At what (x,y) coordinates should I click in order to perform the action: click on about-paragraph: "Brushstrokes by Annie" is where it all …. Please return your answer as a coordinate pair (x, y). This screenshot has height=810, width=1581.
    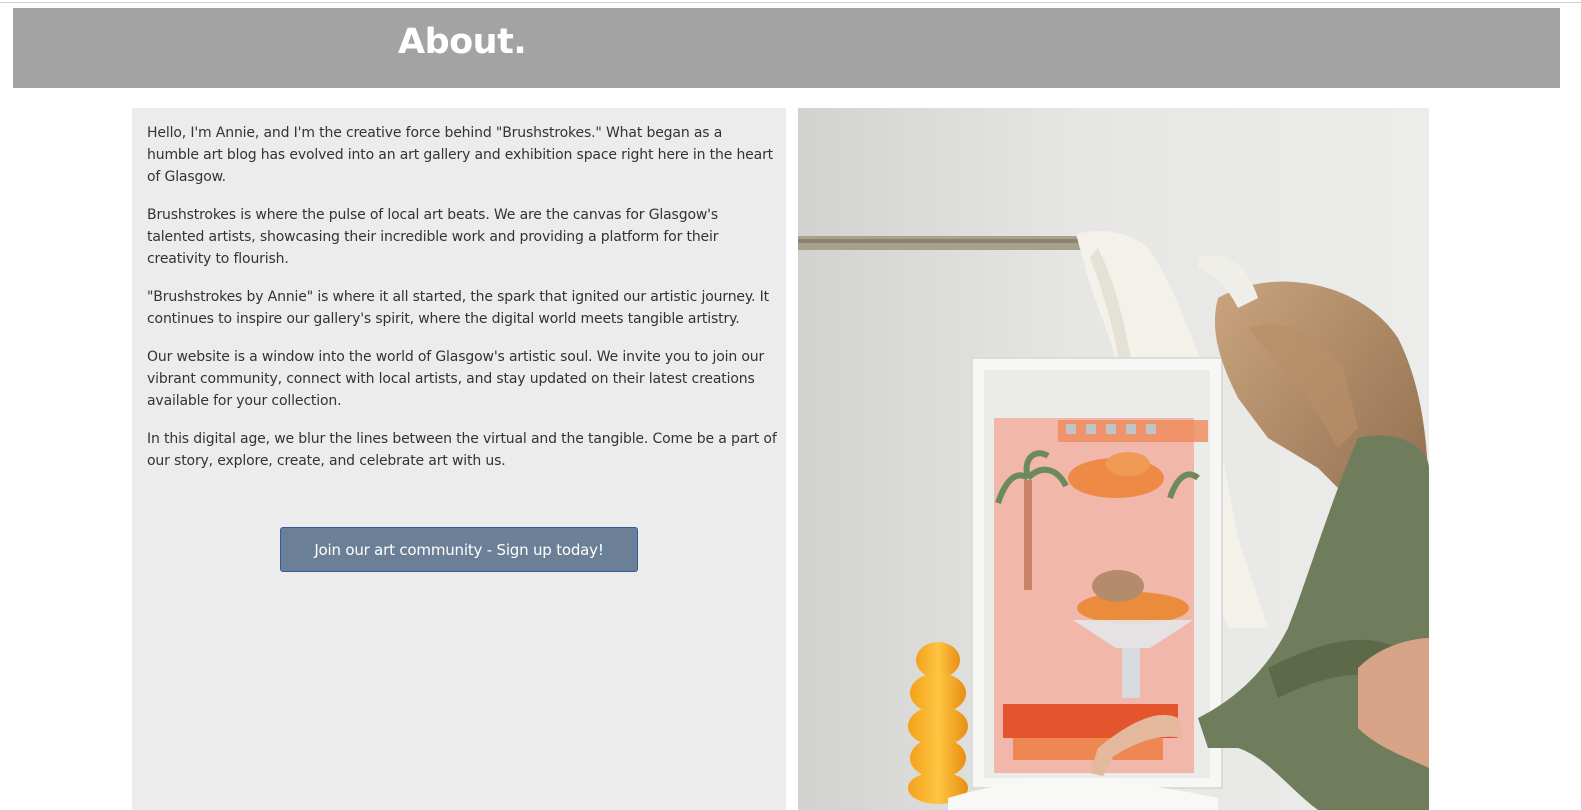
    Looking at the image, I should click on (458, 308).